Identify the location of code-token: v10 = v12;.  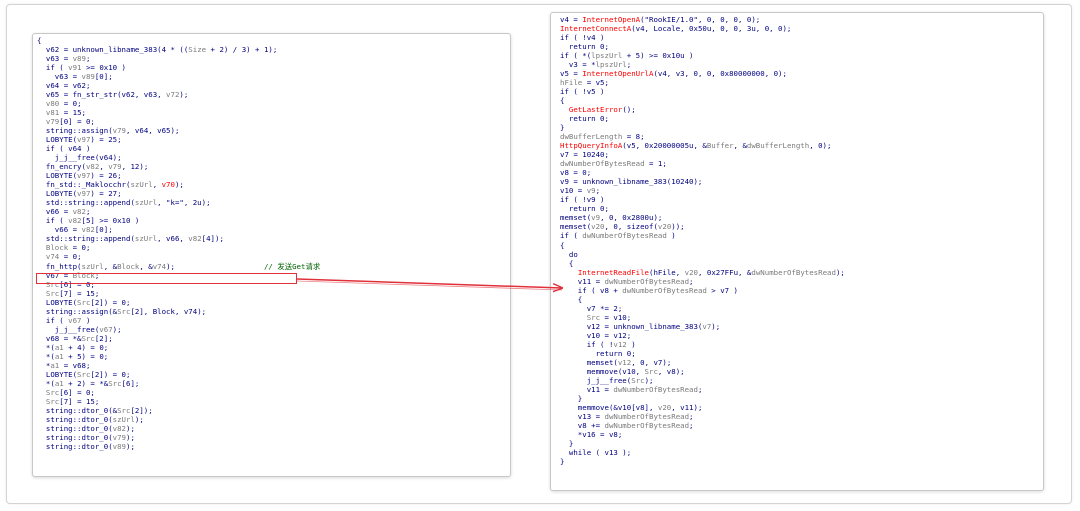
(596, 335).